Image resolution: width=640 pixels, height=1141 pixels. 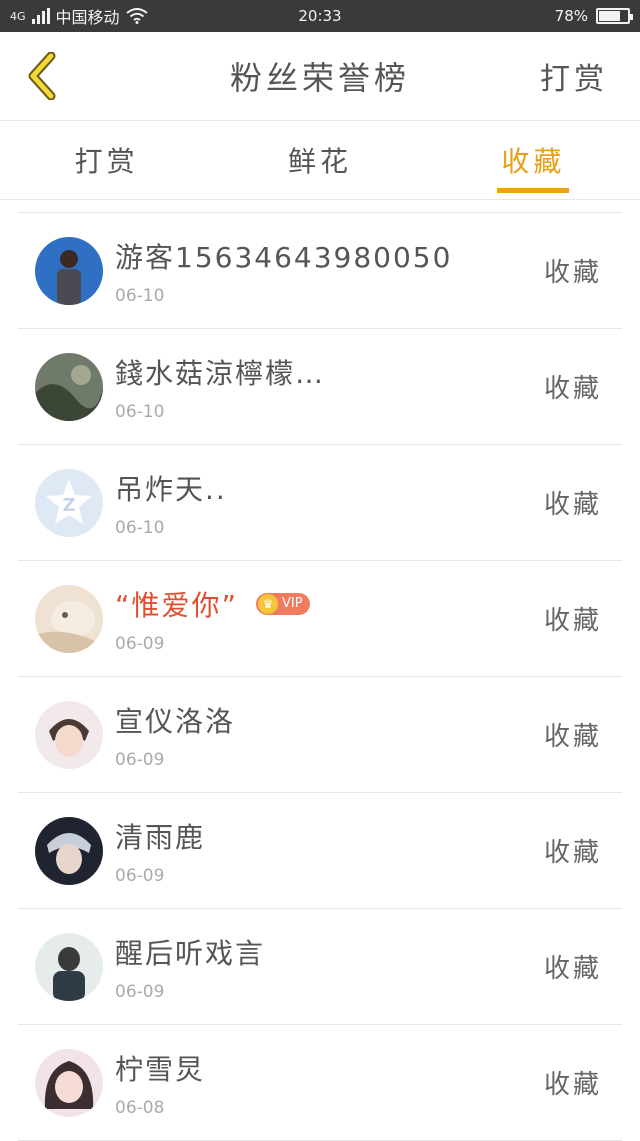 I want to click on item-info: 宣仪洛洛 06-09, so click(x=175, y=734).